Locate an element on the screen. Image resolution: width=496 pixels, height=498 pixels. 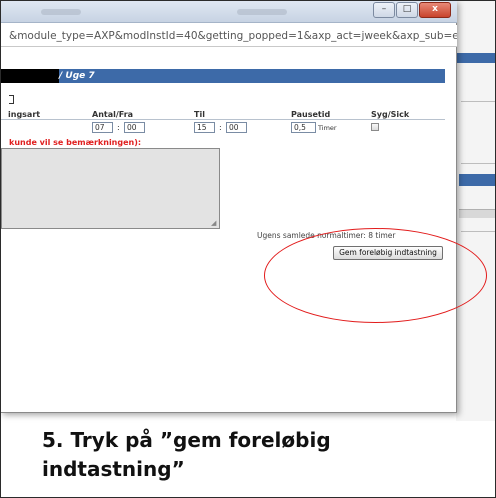
resize-grip-icon: ◢ is located at coordinates (214, 223).